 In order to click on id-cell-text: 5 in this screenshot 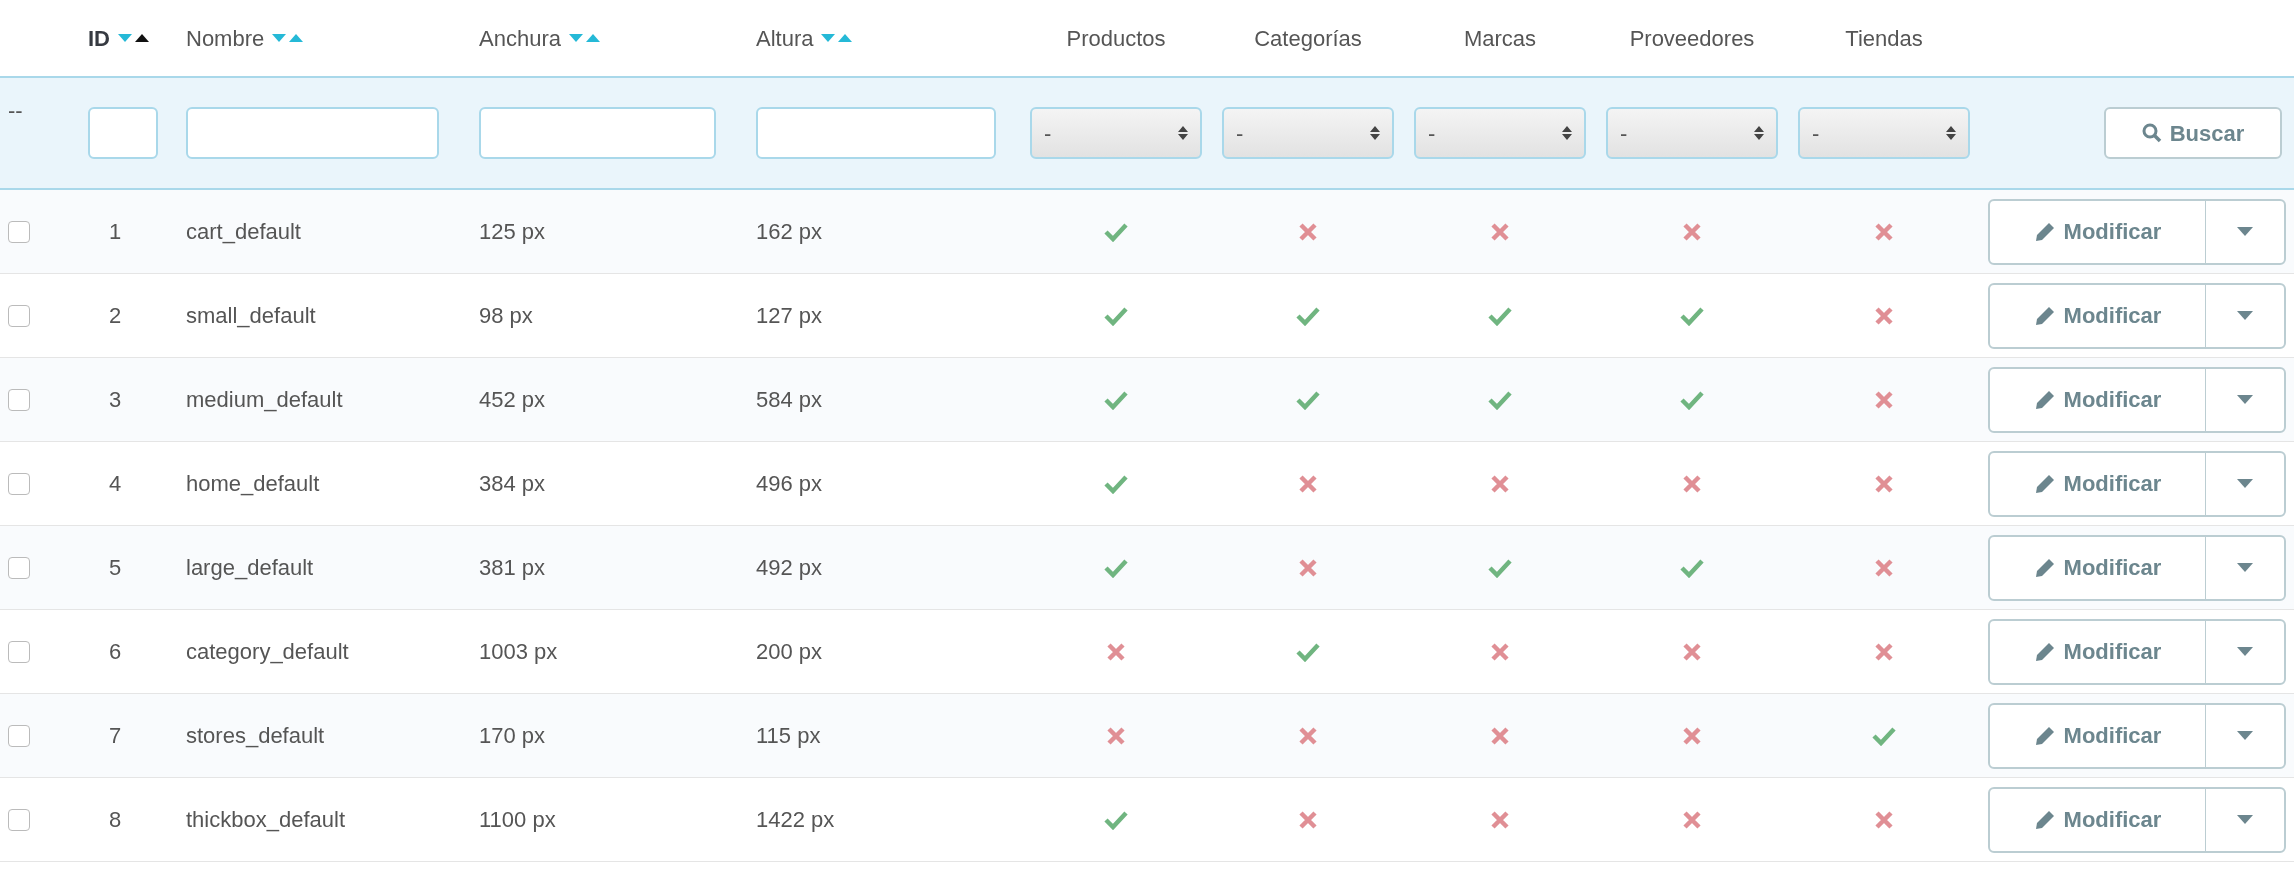, I will do `click(115, 568)`.